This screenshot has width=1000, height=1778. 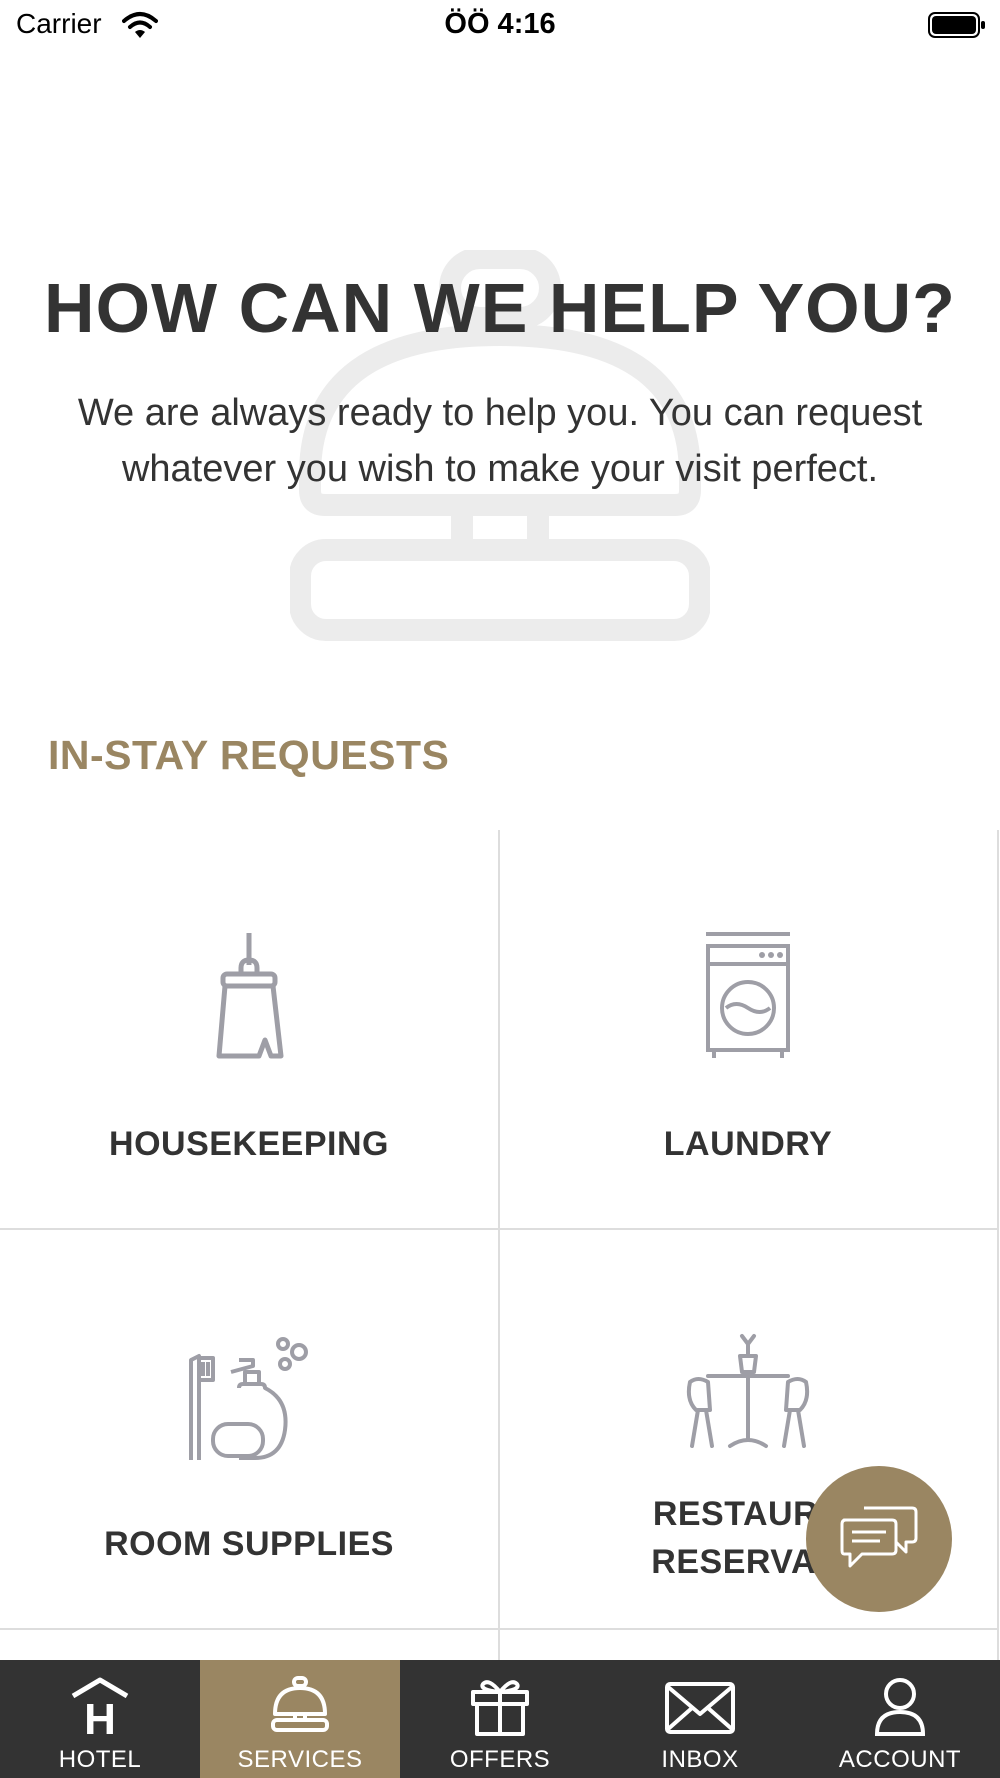 What do you see at coordinates (700, 1706) in the screenshot?
I see `envelope-icon` at bounding box center [700, 1706].